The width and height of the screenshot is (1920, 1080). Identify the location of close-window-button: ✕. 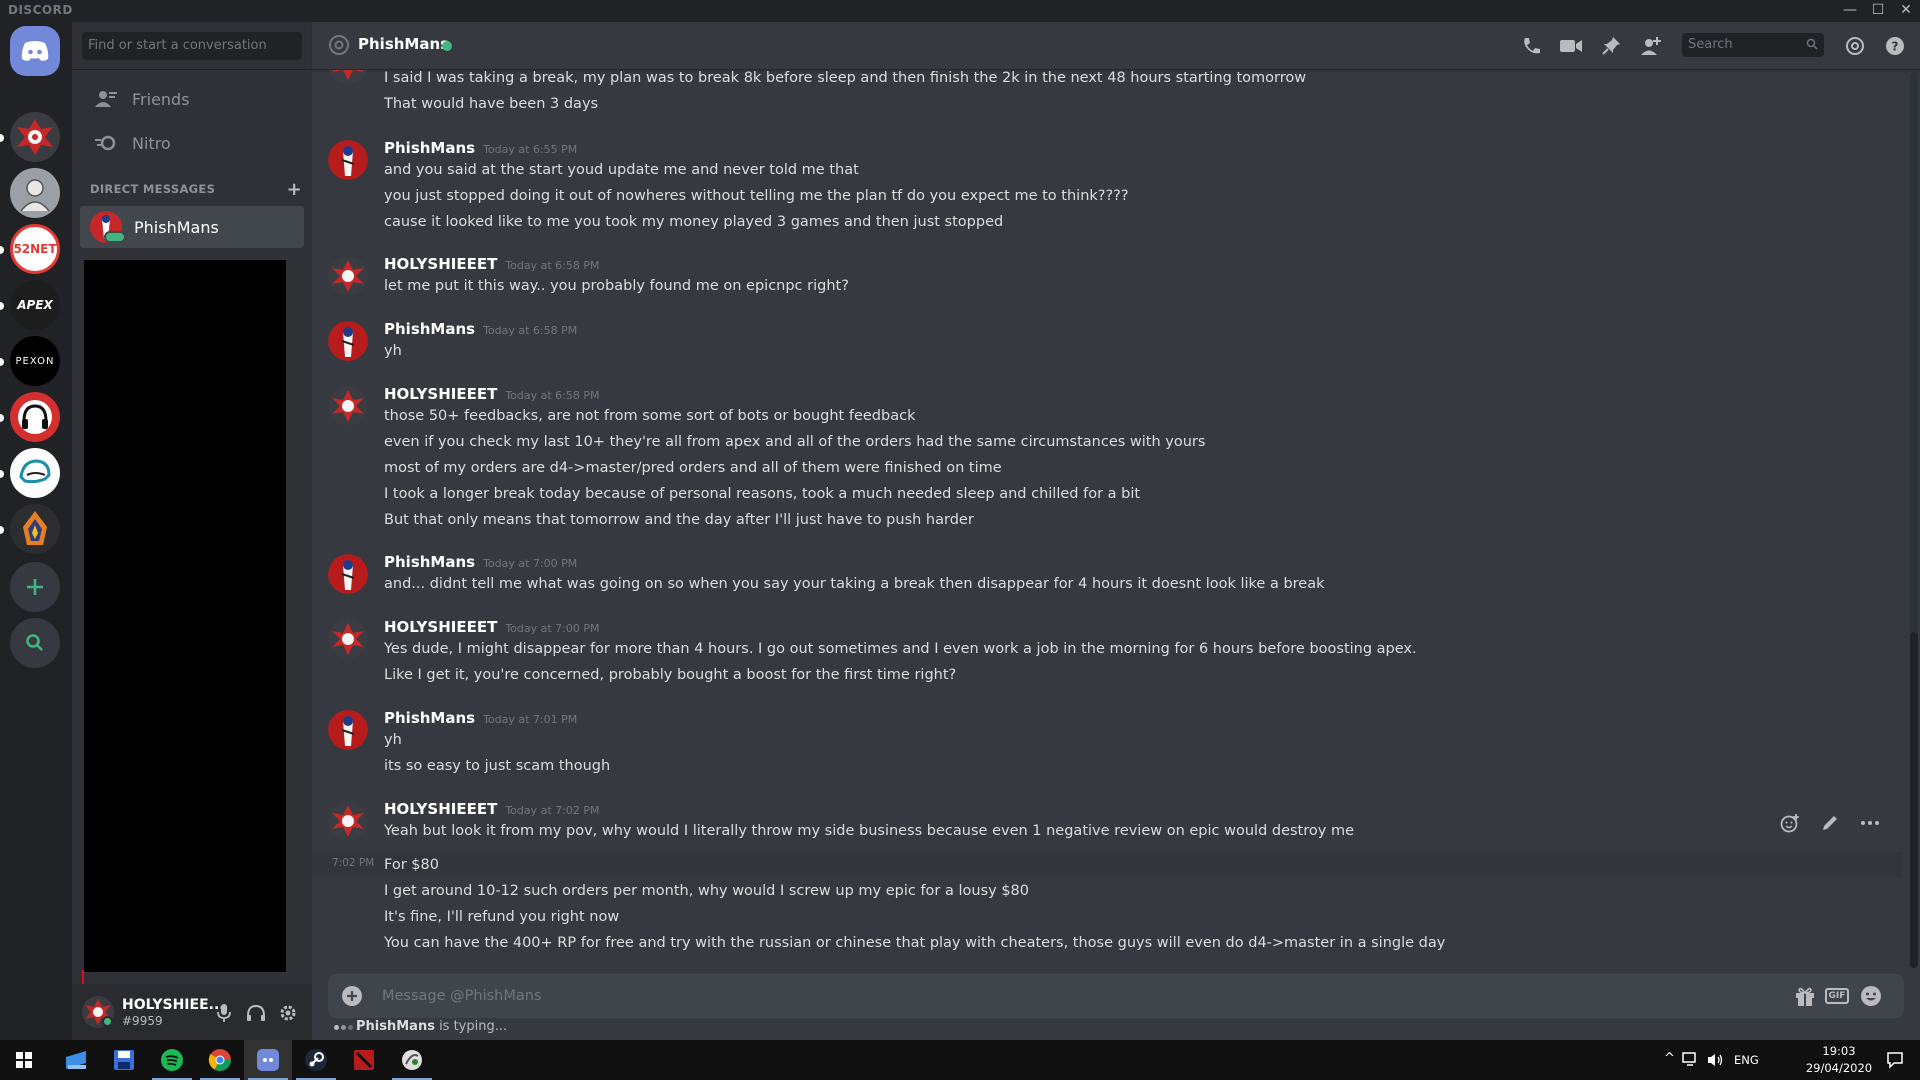
(1906, 11).